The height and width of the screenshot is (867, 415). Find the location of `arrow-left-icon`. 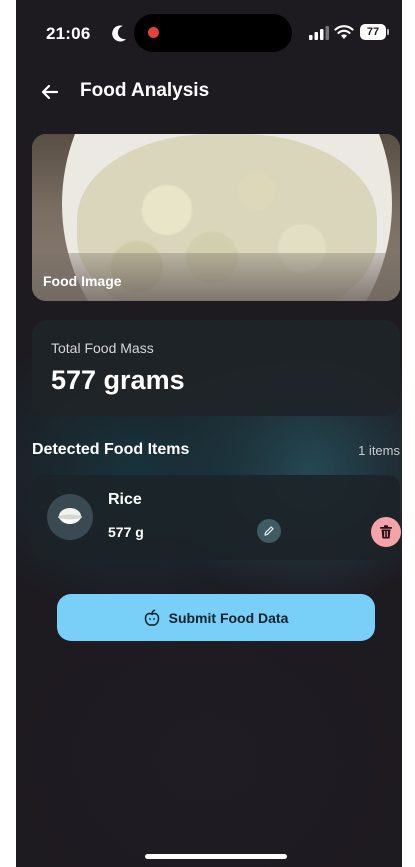

arrow-left-icon is located at coordinates (50, 92).